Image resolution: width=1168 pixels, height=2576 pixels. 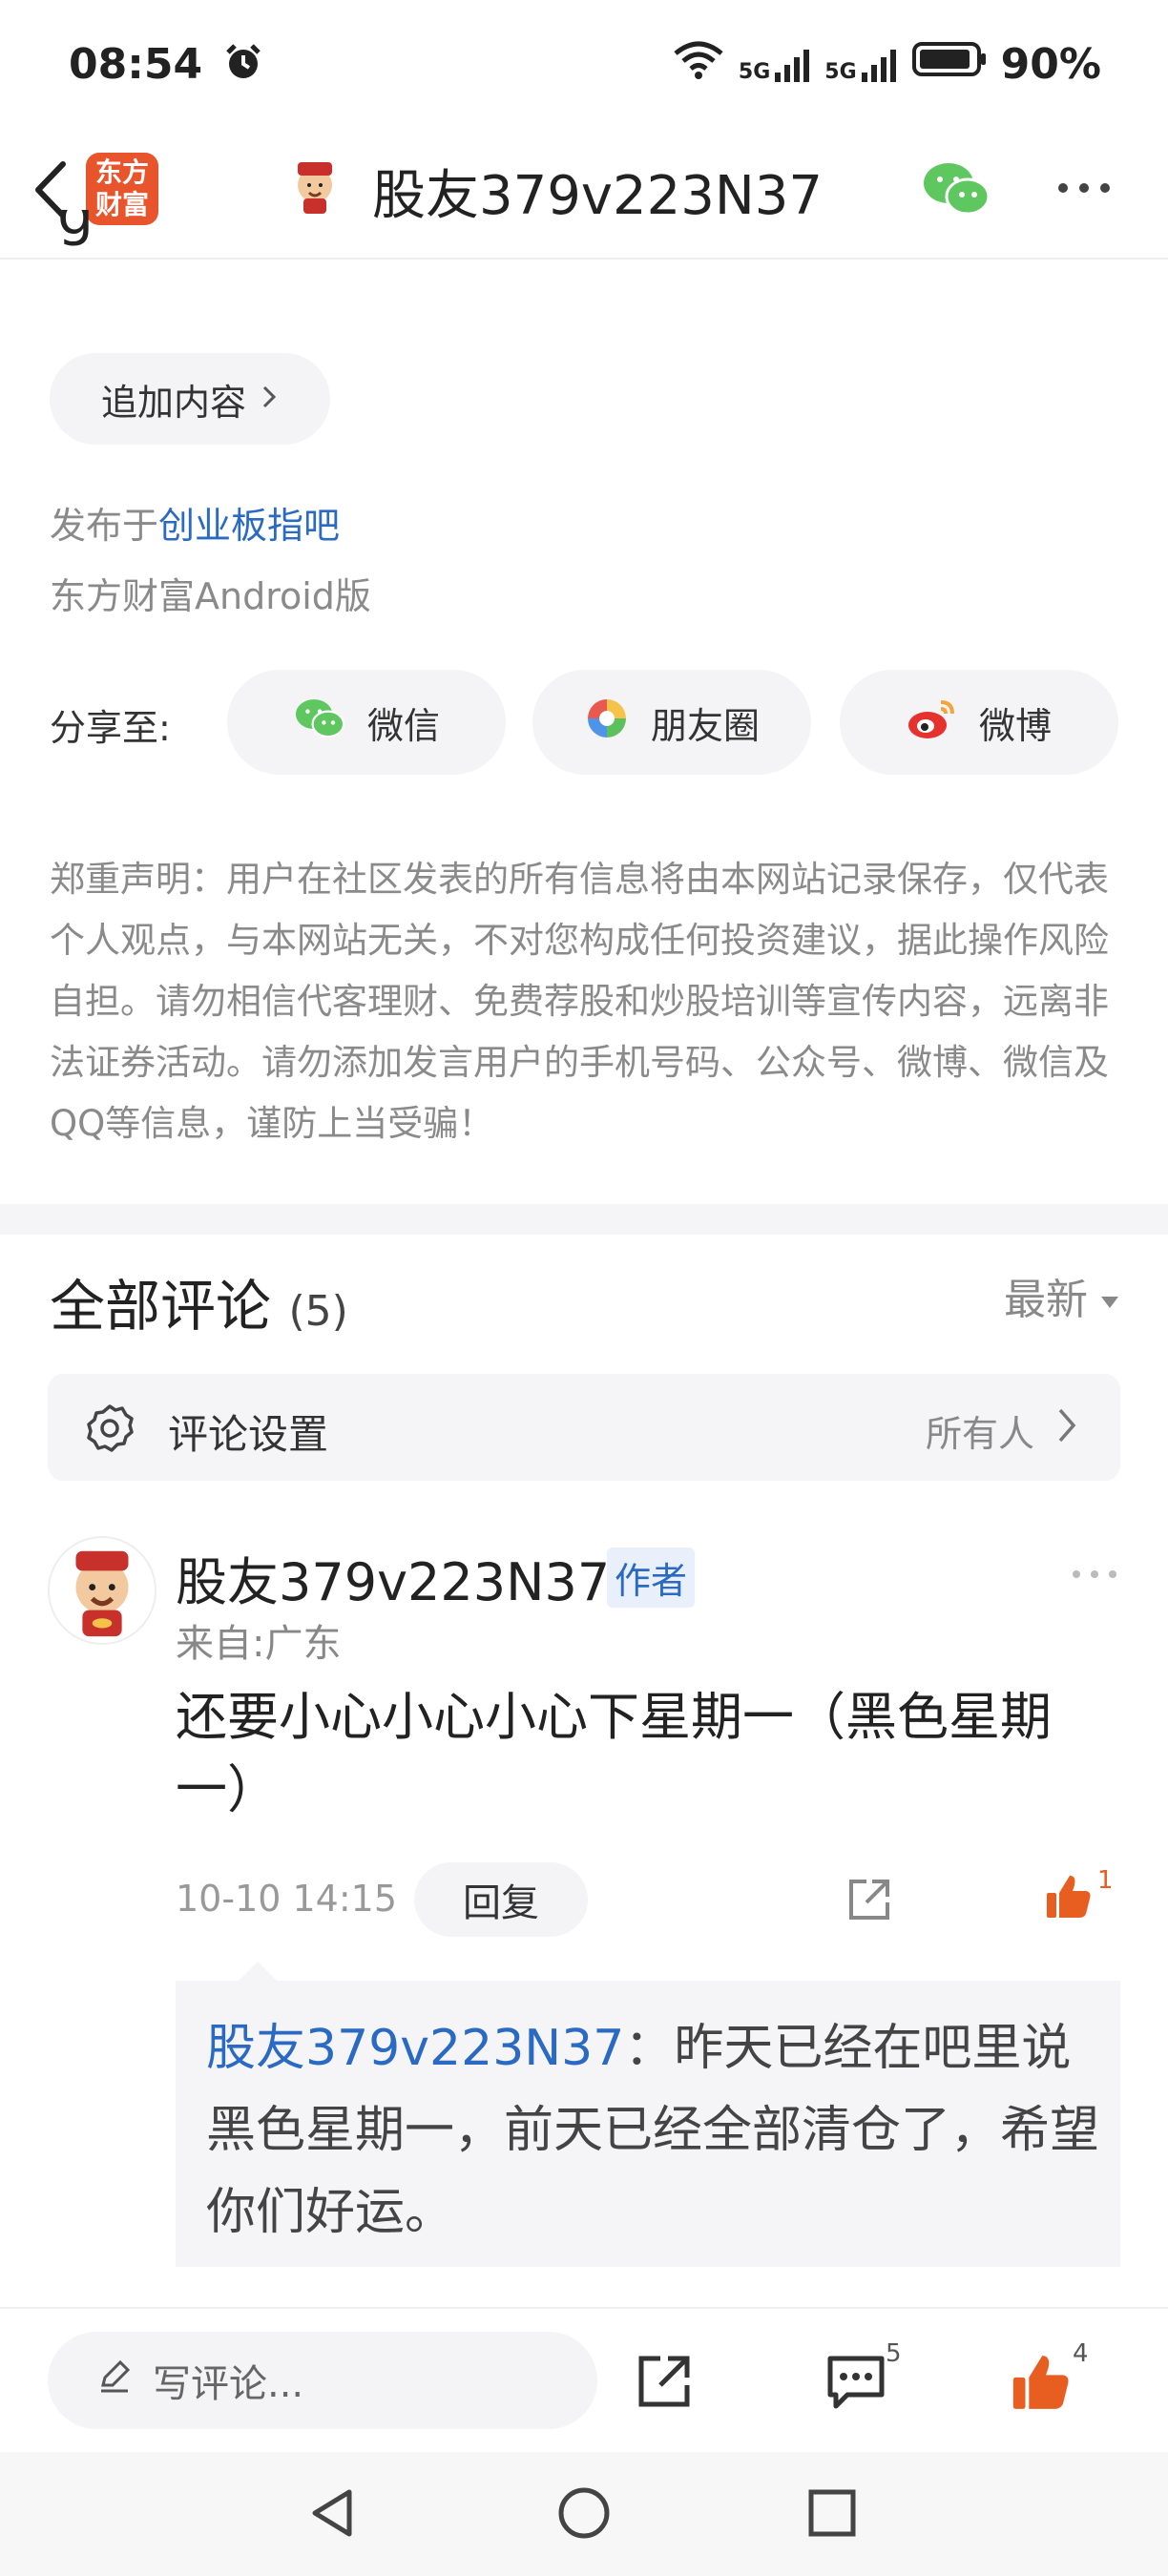 I want to click on author-badge: 作者, so click(x=651, y=1578).